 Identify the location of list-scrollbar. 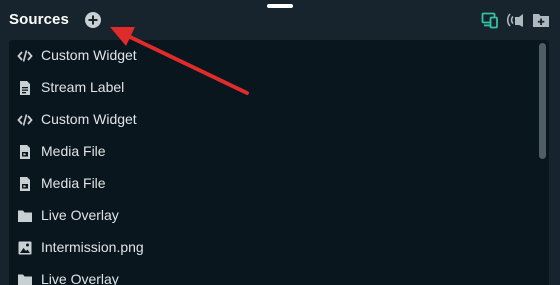
(542, 101).